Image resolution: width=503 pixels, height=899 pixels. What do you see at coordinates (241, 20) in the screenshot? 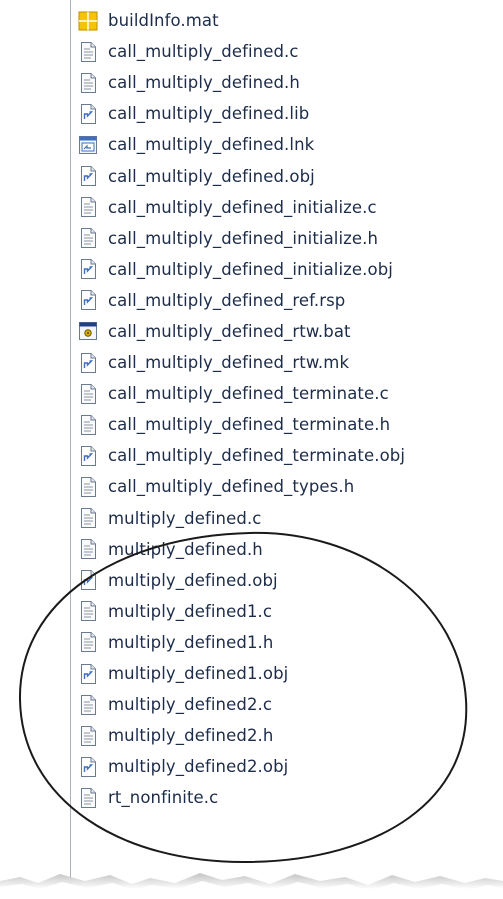
I see `file-list-item: buildInfo.mat` at bounding box center [241, 20].